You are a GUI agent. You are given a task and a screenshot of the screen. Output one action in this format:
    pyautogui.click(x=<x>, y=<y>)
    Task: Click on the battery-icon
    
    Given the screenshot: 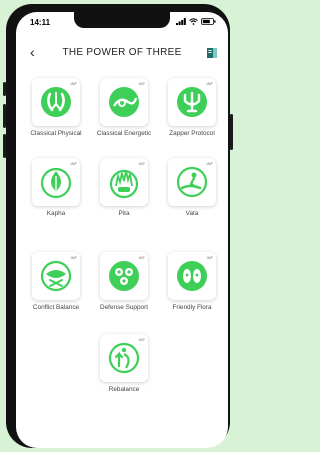 What is the action you would take?
    pyautogui.click(x=208, y=22)
    